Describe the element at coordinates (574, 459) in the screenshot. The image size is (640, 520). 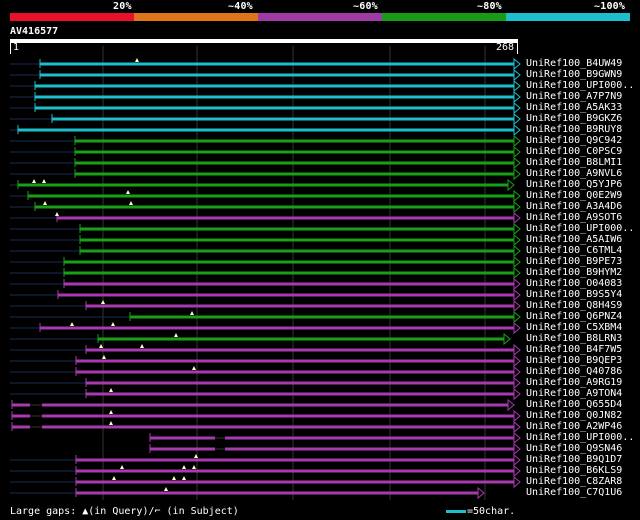
I see `hit-label: UniRef100_B9Q1D7` at that location.